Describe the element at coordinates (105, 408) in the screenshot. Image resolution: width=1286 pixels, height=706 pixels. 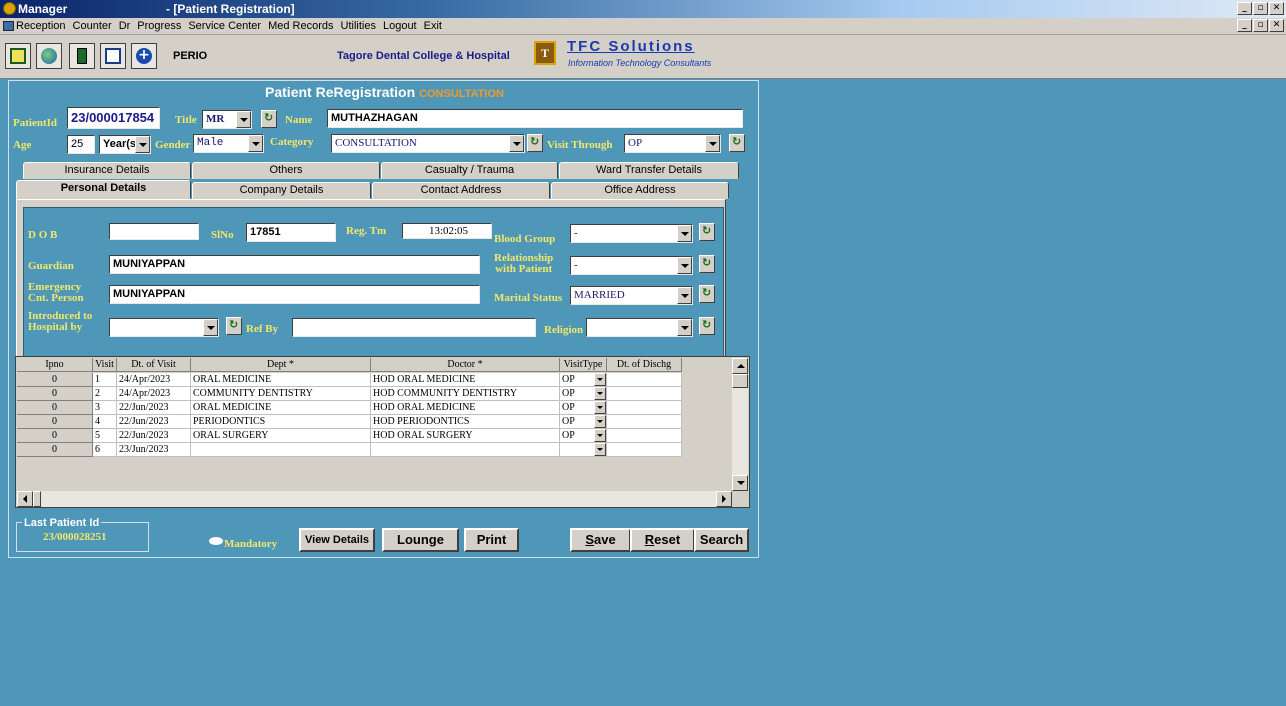
I see `cell-visit: 3` at that location.